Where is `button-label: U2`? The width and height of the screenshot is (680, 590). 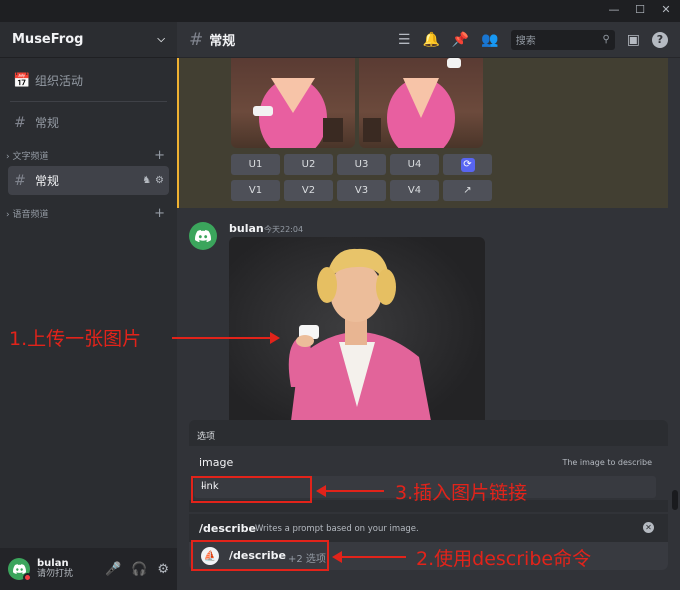
button-label: U2 is located at coordinates (308, 164).